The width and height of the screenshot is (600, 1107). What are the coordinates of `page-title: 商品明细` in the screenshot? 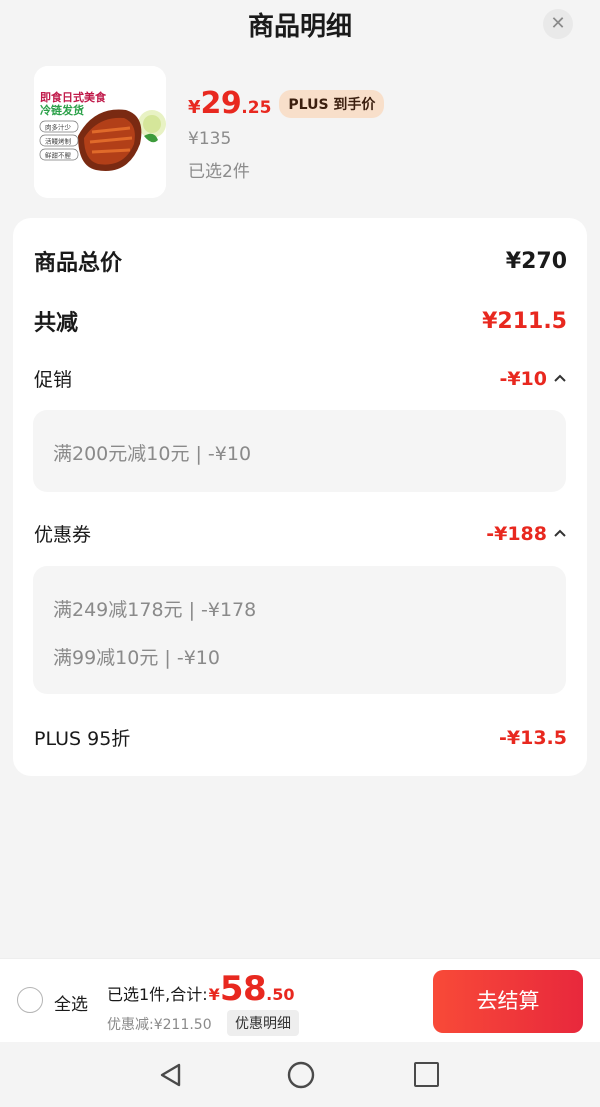 It's located at (299, 27).